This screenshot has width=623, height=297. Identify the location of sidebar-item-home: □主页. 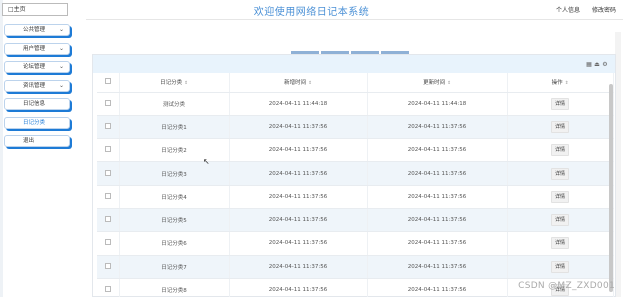
(35, 9).